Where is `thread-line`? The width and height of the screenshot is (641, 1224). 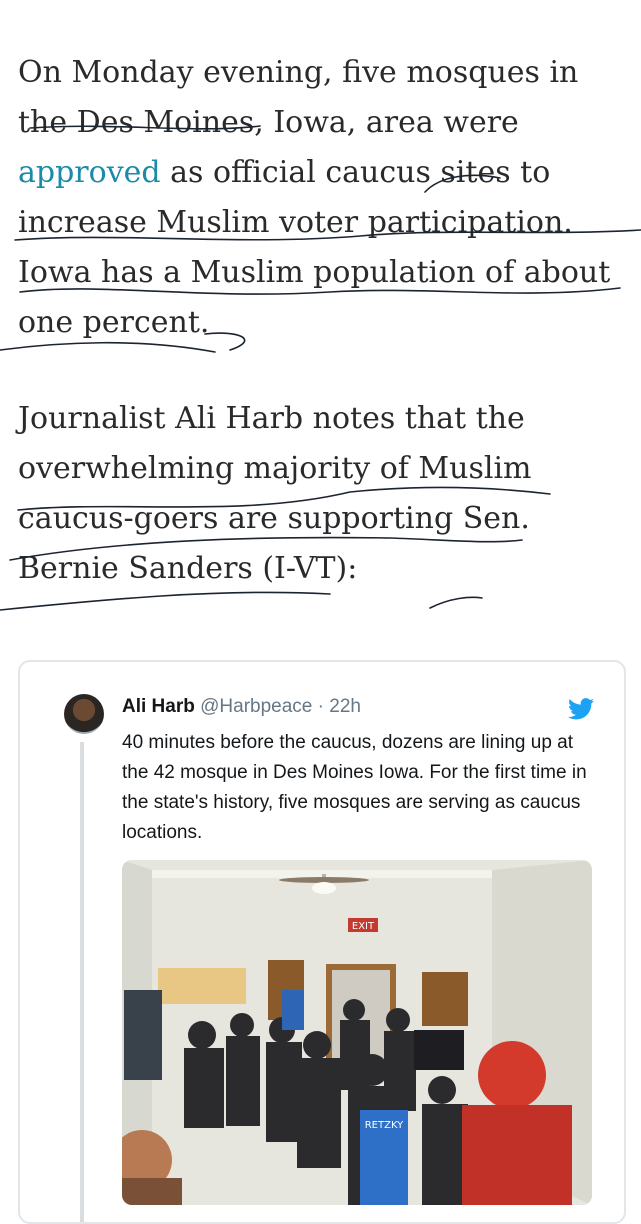
thread-line is located at coordinates (82, 982).